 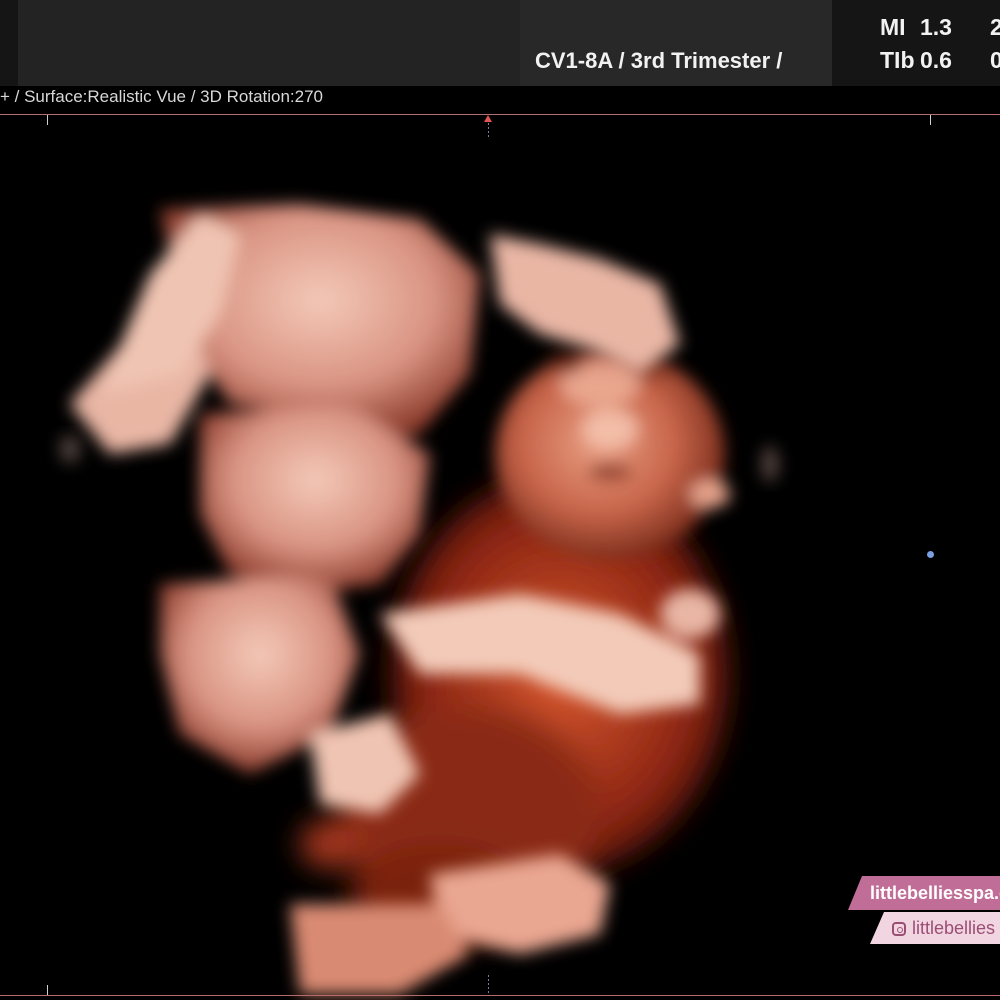 What do you see at coordinates (924, 893) in the screenshot?
I see `watermark-website: littlebelliesspa.c` at bounding box center [924, 893].